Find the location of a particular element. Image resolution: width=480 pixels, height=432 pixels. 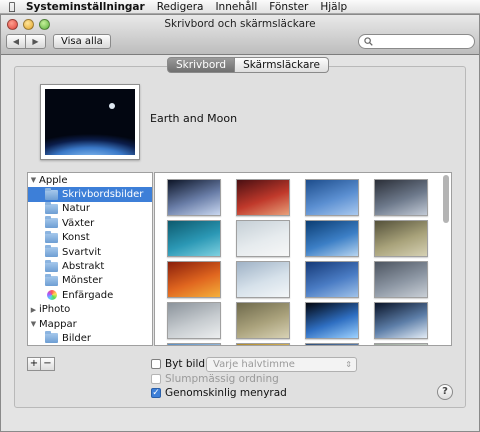

add-folder-button: + is located at coordinates (34, 364).